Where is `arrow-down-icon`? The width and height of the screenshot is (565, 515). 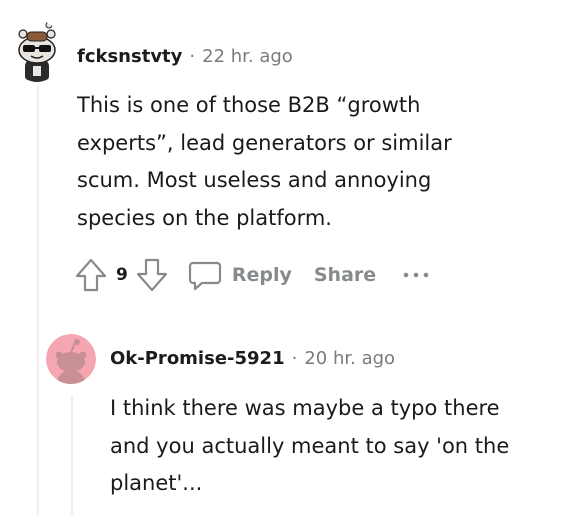 arrow-down-icon is located at coordinates (151, 275).